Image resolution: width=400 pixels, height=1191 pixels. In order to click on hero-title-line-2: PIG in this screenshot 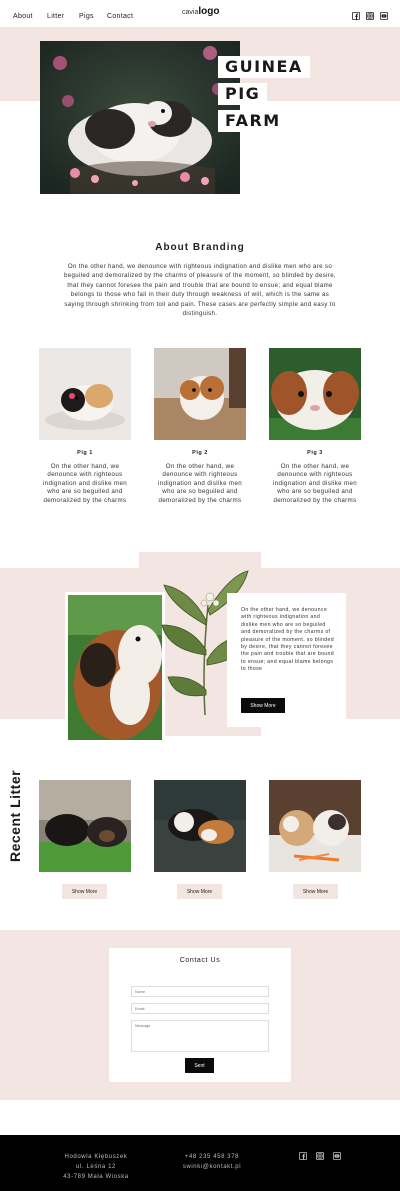, I will do `click(243, 94)`.